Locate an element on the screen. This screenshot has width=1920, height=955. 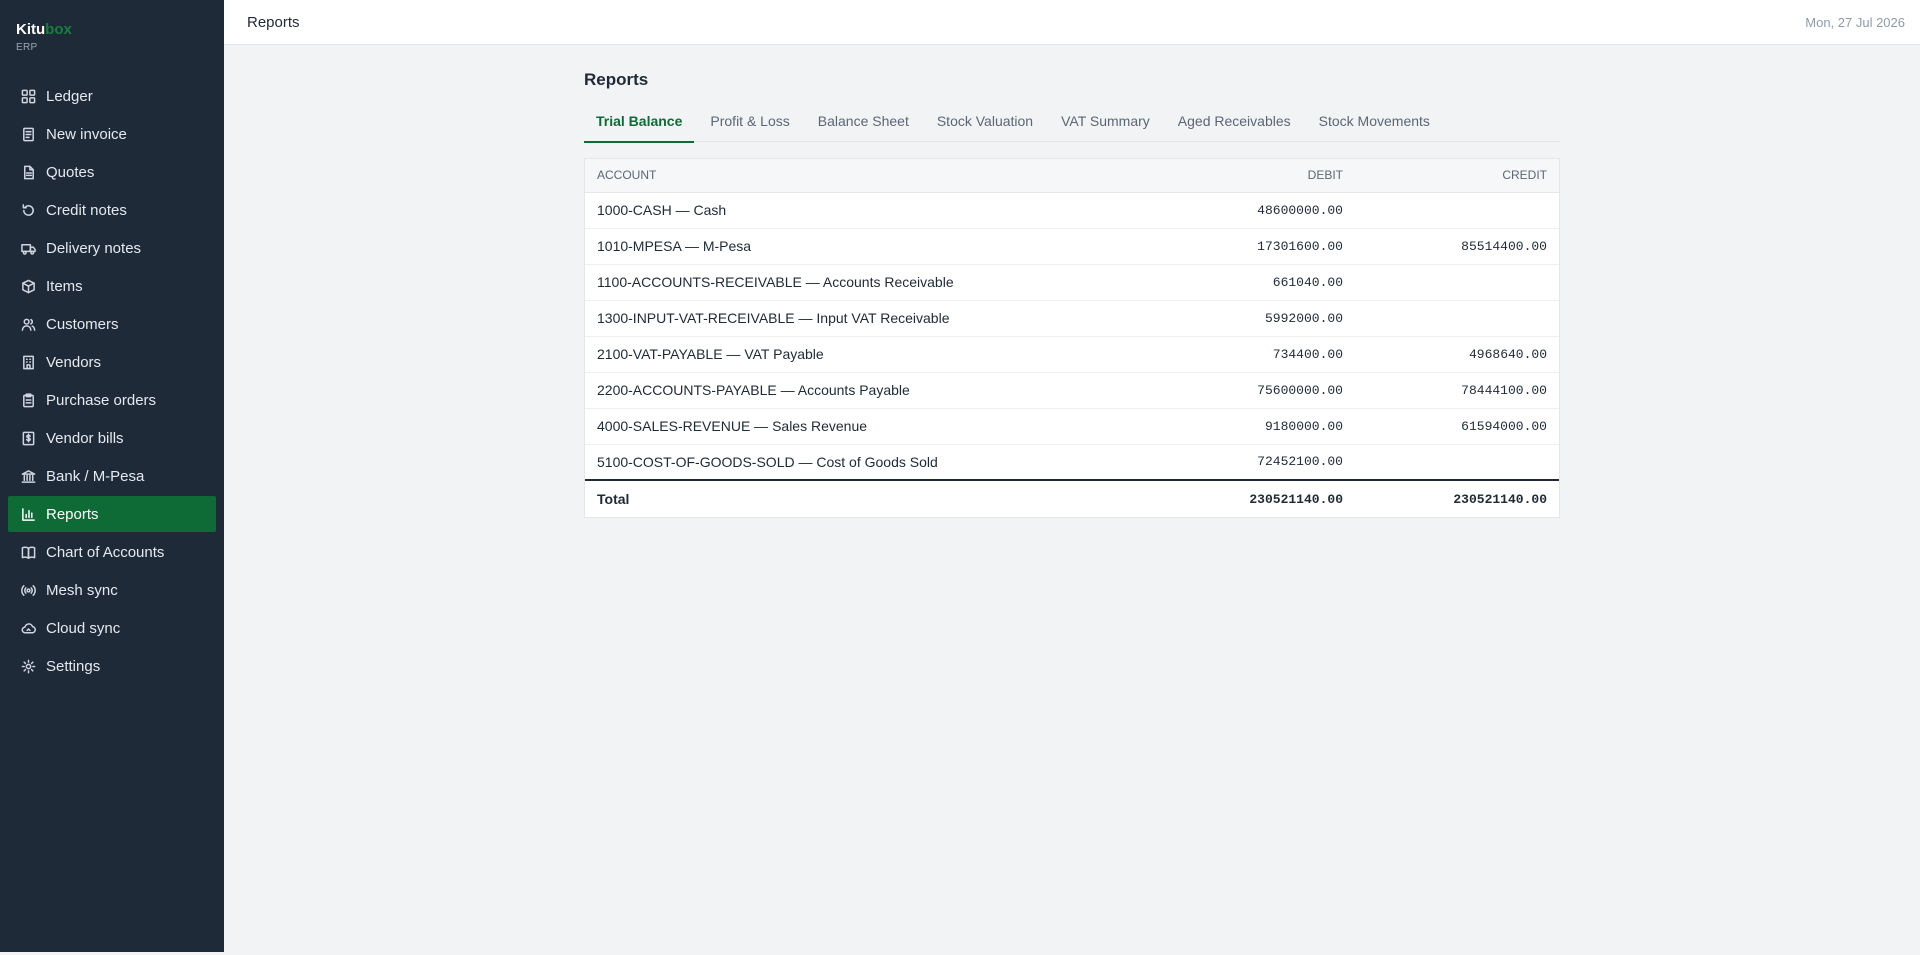
debit-cell: 72452100.00 is located at coordinates (1240, 462).